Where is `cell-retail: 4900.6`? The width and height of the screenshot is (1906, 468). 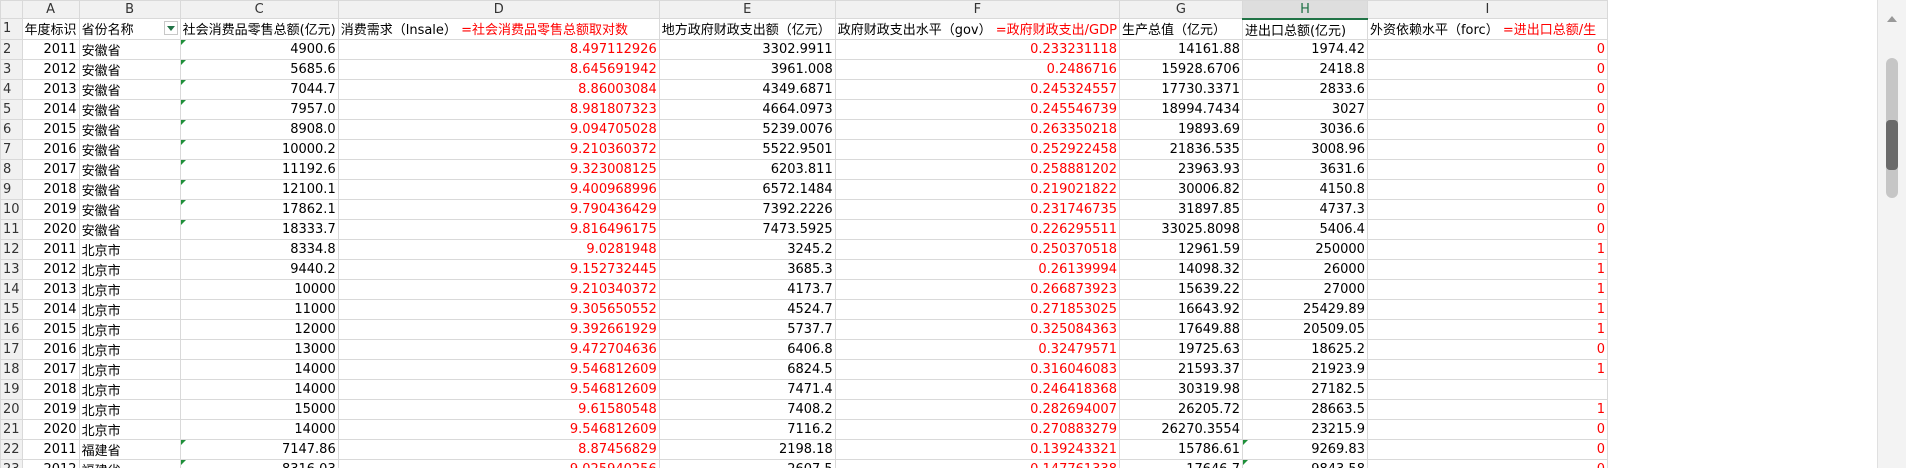
cell-retail: 4900.6 is located at coordinates (259, 49).